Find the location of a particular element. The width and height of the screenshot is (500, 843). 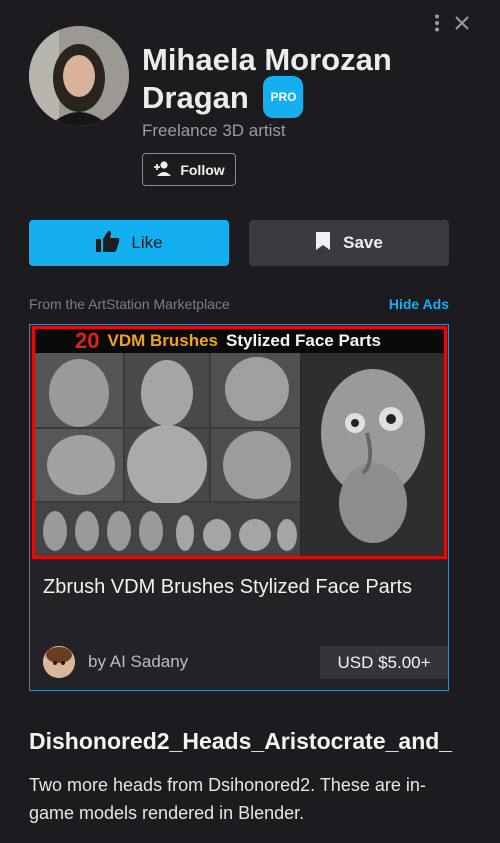

ad-image-banner: 20 VDM Brushes Stylized Face Parts is located at coordinates (239, 341).